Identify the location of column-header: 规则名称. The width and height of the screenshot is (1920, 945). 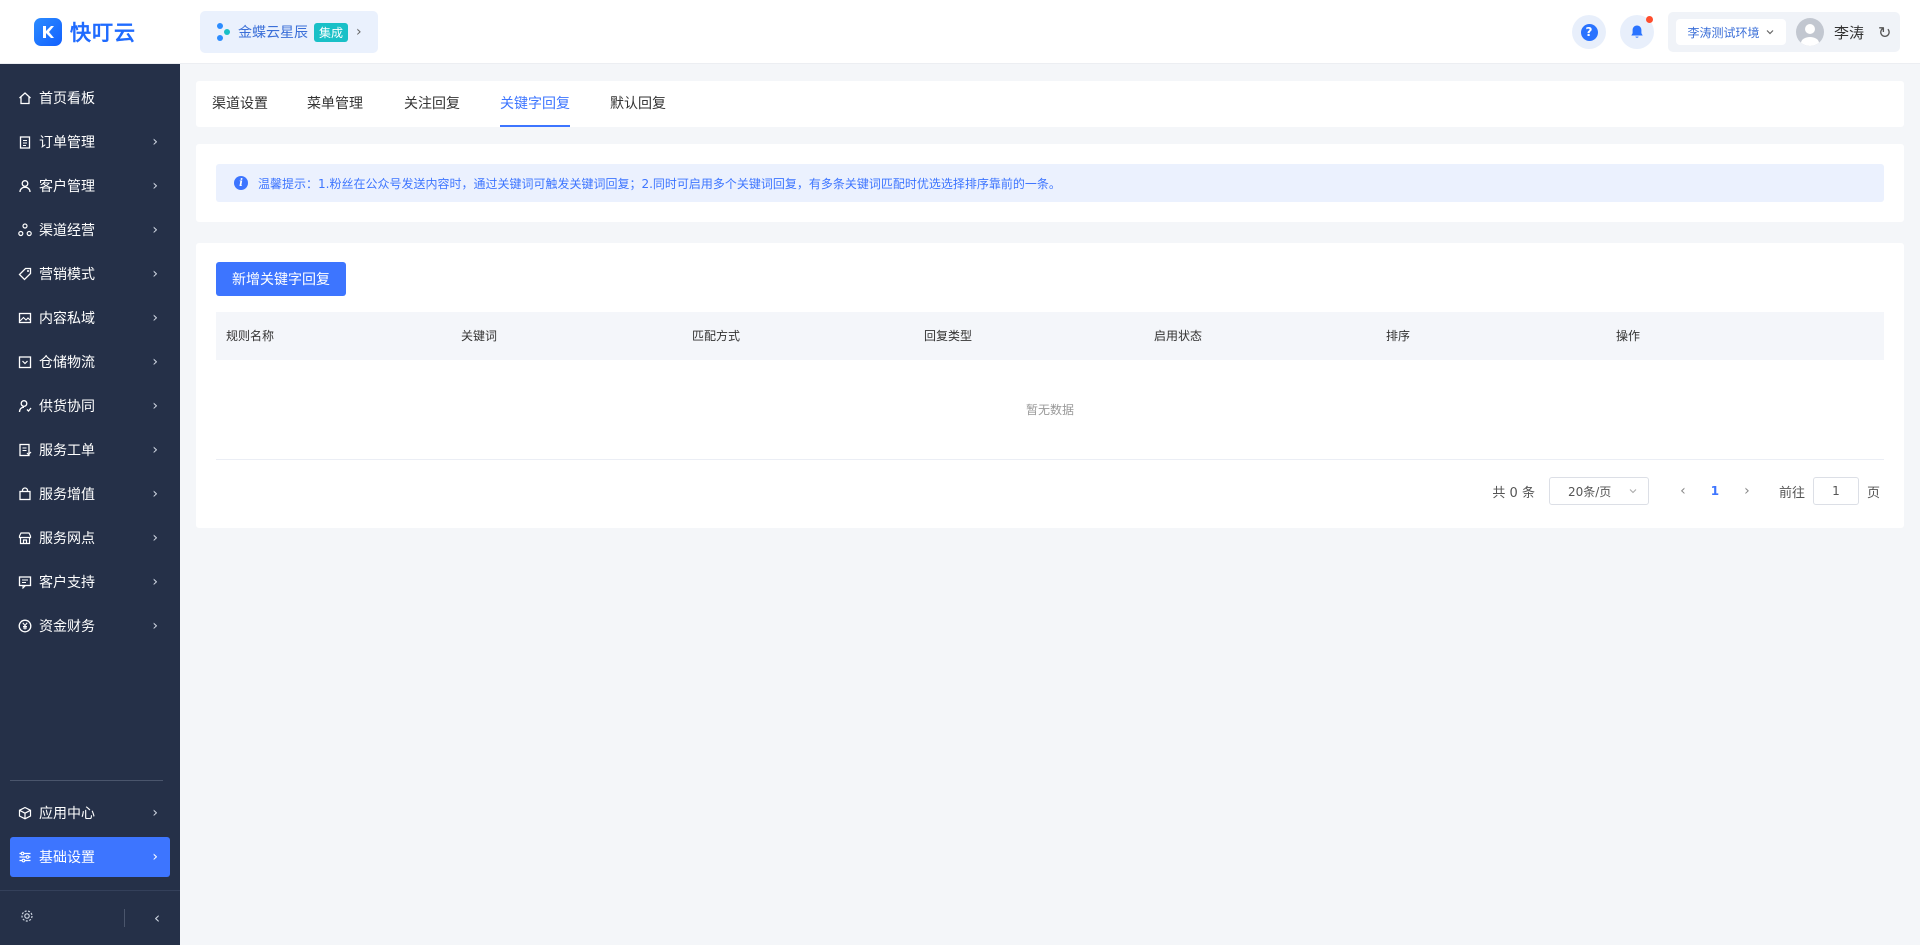
(250, 336).